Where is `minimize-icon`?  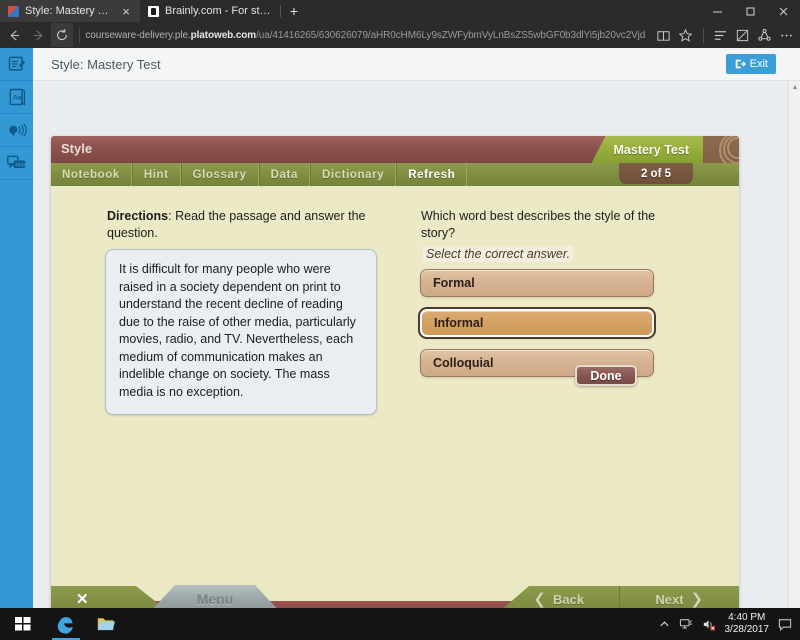
minimize-icon is located at coordinates (717, 11).